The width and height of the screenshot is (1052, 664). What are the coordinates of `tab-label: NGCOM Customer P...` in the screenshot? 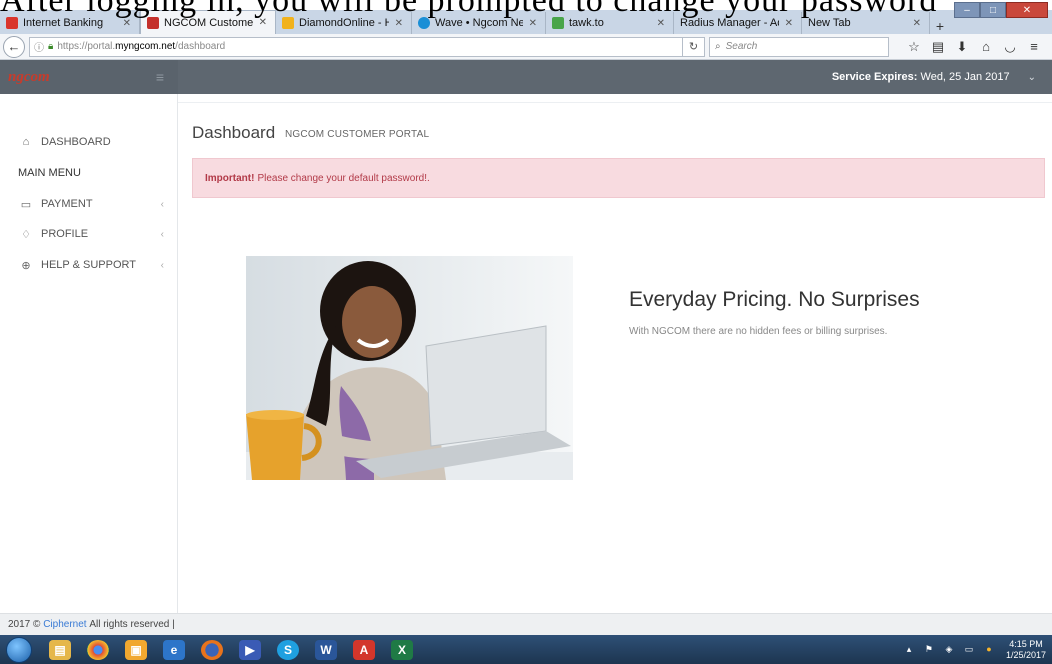 It's located at (208, 22).